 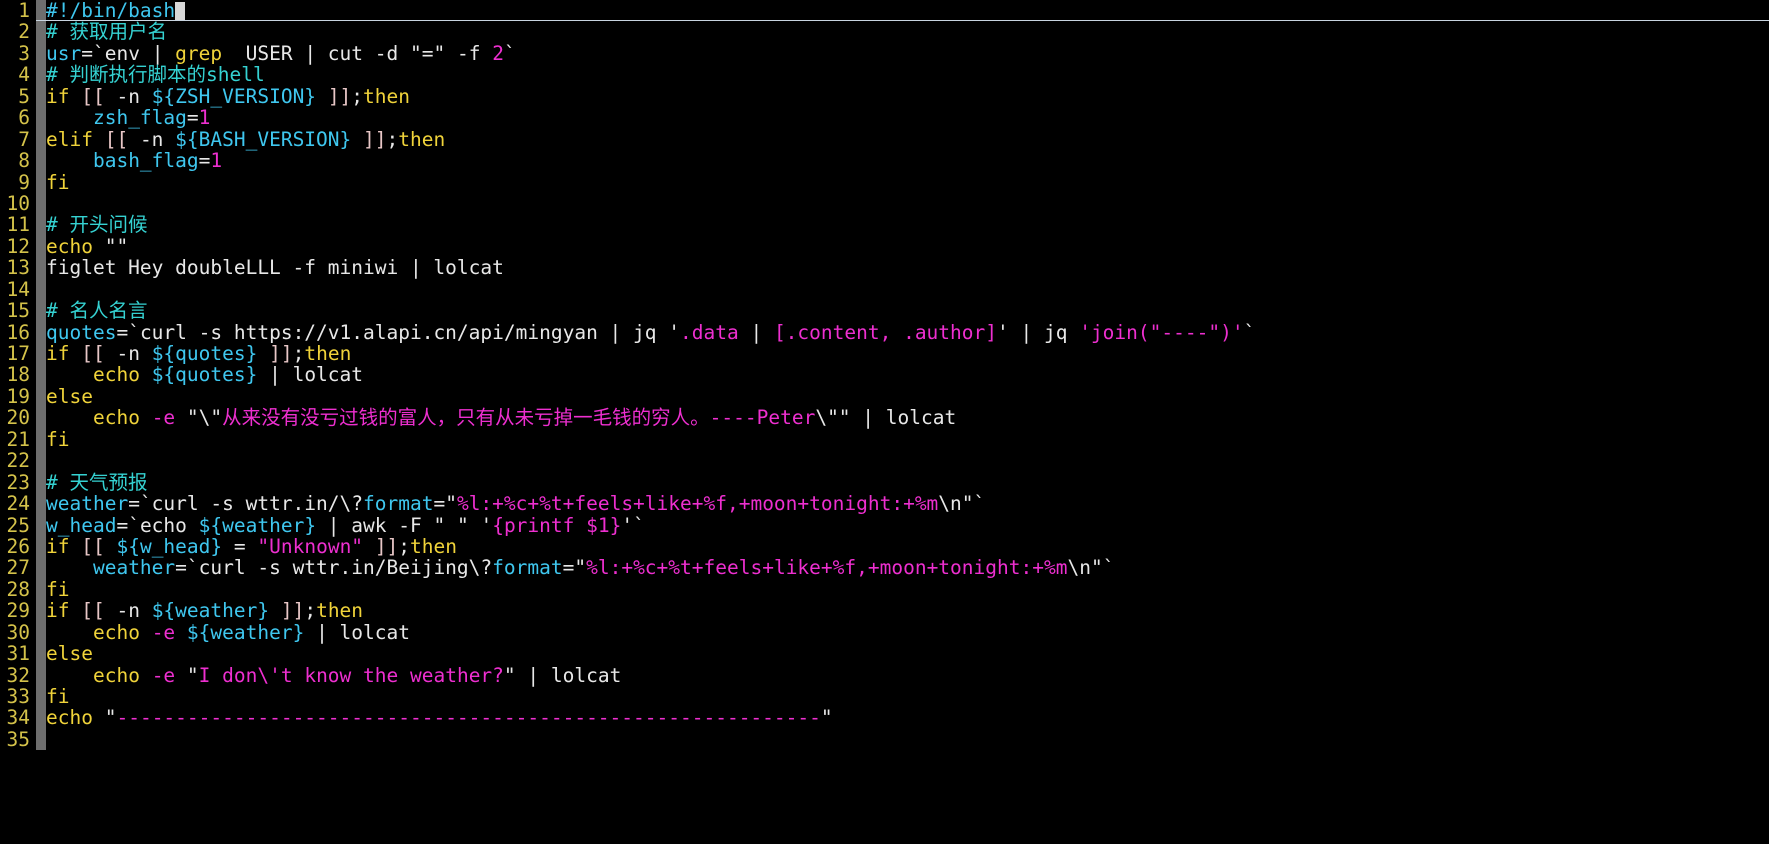 What do you see at coordinates (64, 53) in the screenshot?
I see `code-token: usr` at bounding box center [64, 53].